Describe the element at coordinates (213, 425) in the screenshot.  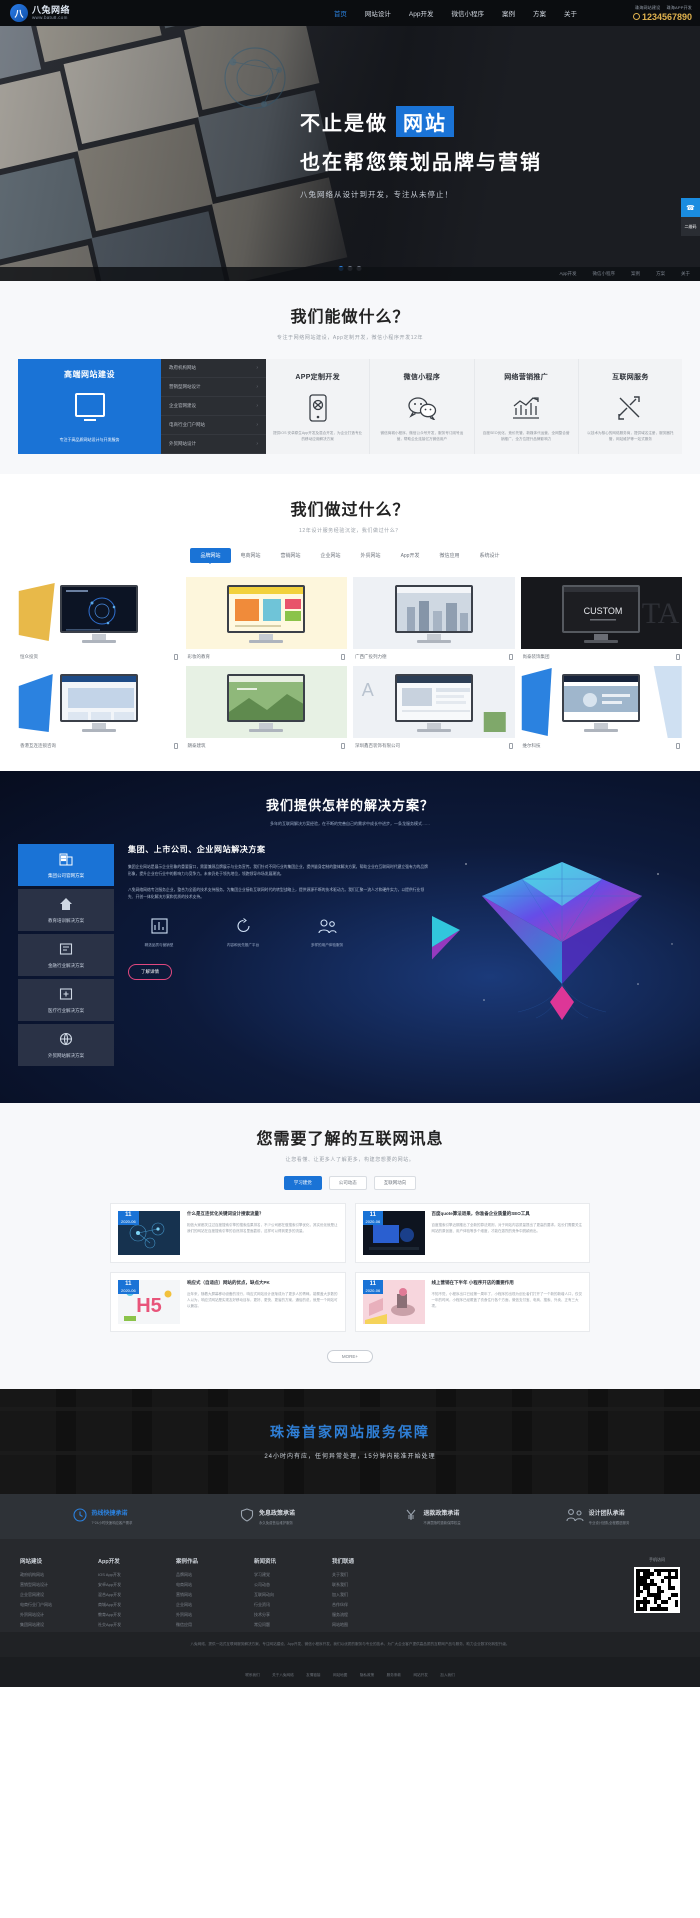
I see `service-list-item: 电商行业门户网站 ›` at that location.